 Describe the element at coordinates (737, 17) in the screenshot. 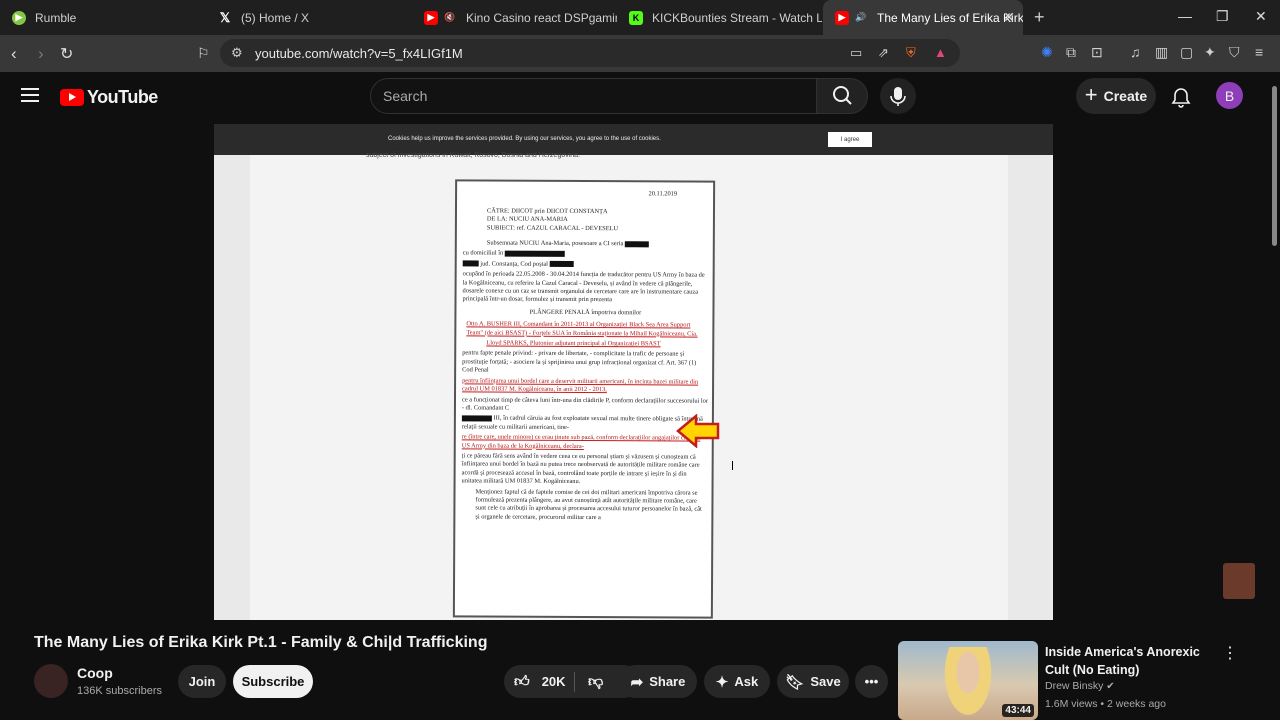

I see `tab-label: KICKBounties Stream - Watch Live on` at that location.